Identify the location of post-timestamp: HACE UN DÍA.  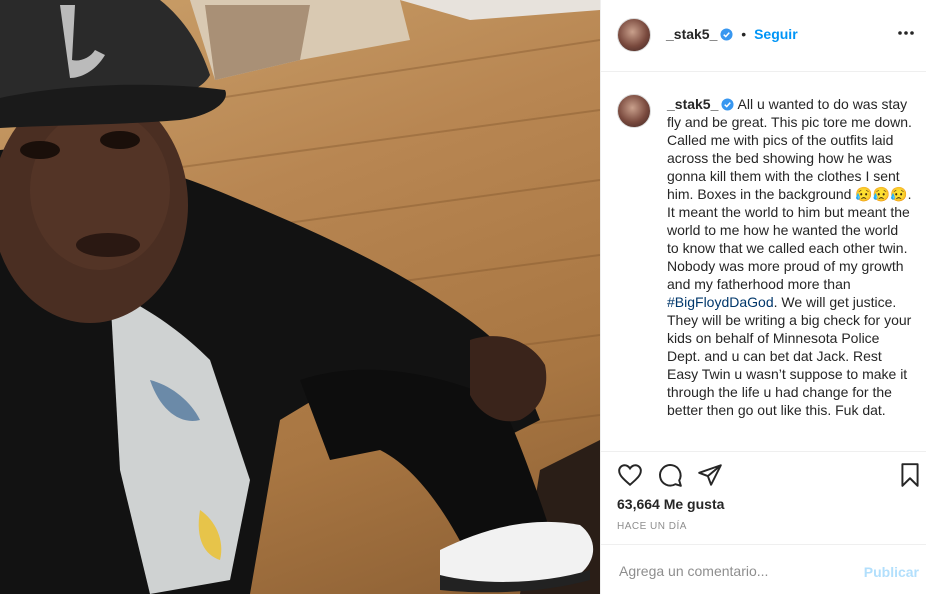
(652, 526).